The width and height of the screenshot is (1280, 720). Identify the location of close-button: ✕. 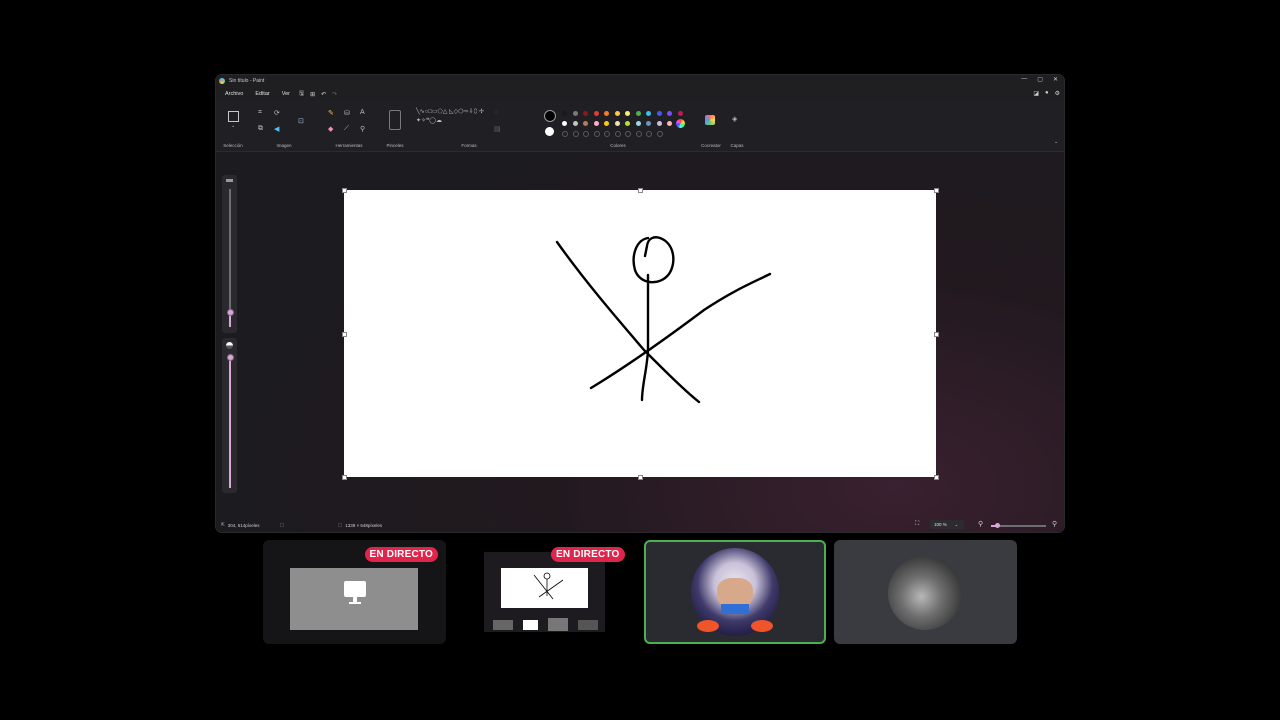
(1055, 79).